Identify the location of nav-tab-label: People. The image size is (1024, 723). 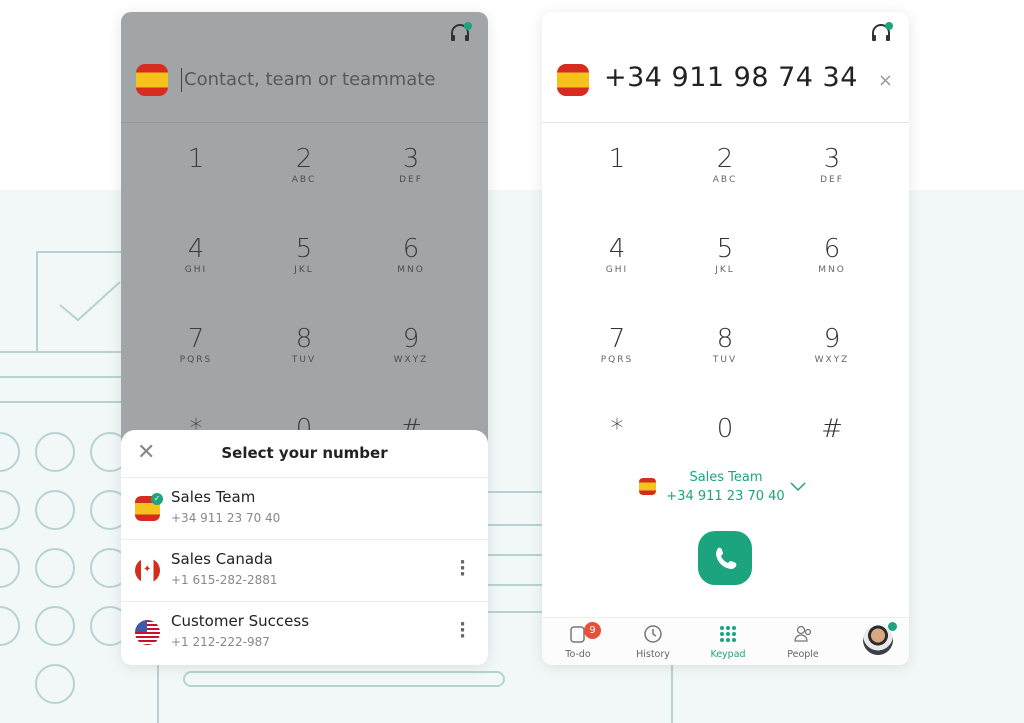
(803, 654).